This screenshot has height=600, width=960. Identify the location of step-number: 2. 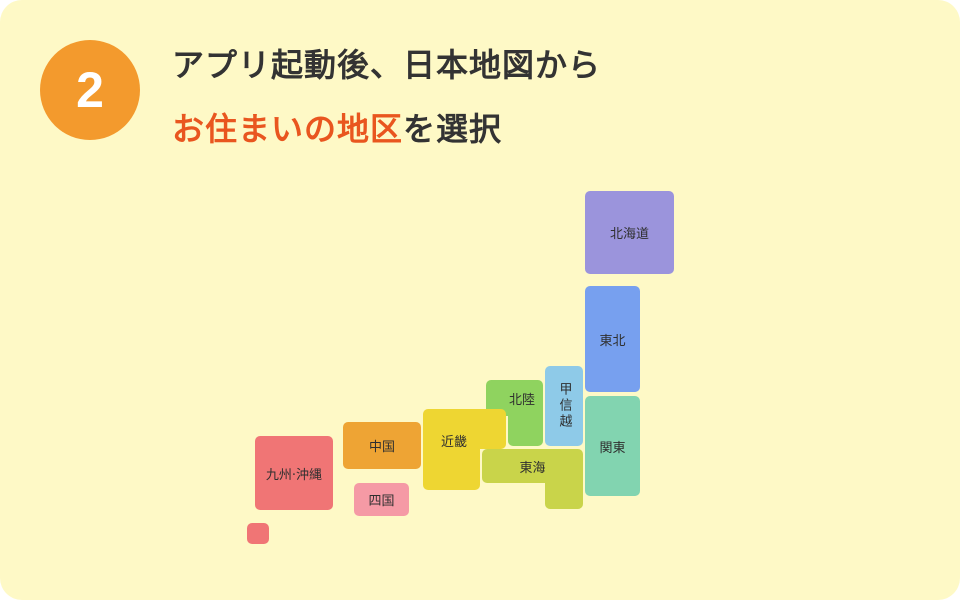
(90, 90).